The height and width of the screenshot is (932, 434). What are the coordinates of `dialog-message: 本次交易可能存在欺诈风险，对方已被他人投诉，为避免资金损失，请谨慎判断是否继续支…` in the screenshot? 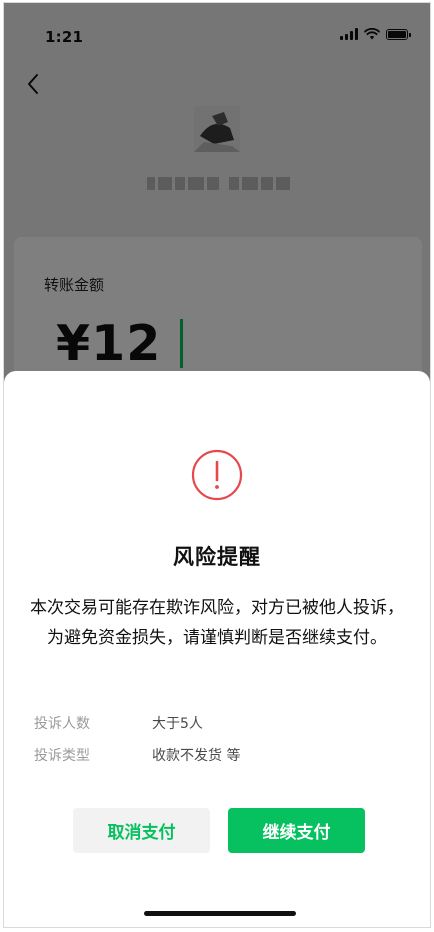 It's located at (217, 623).